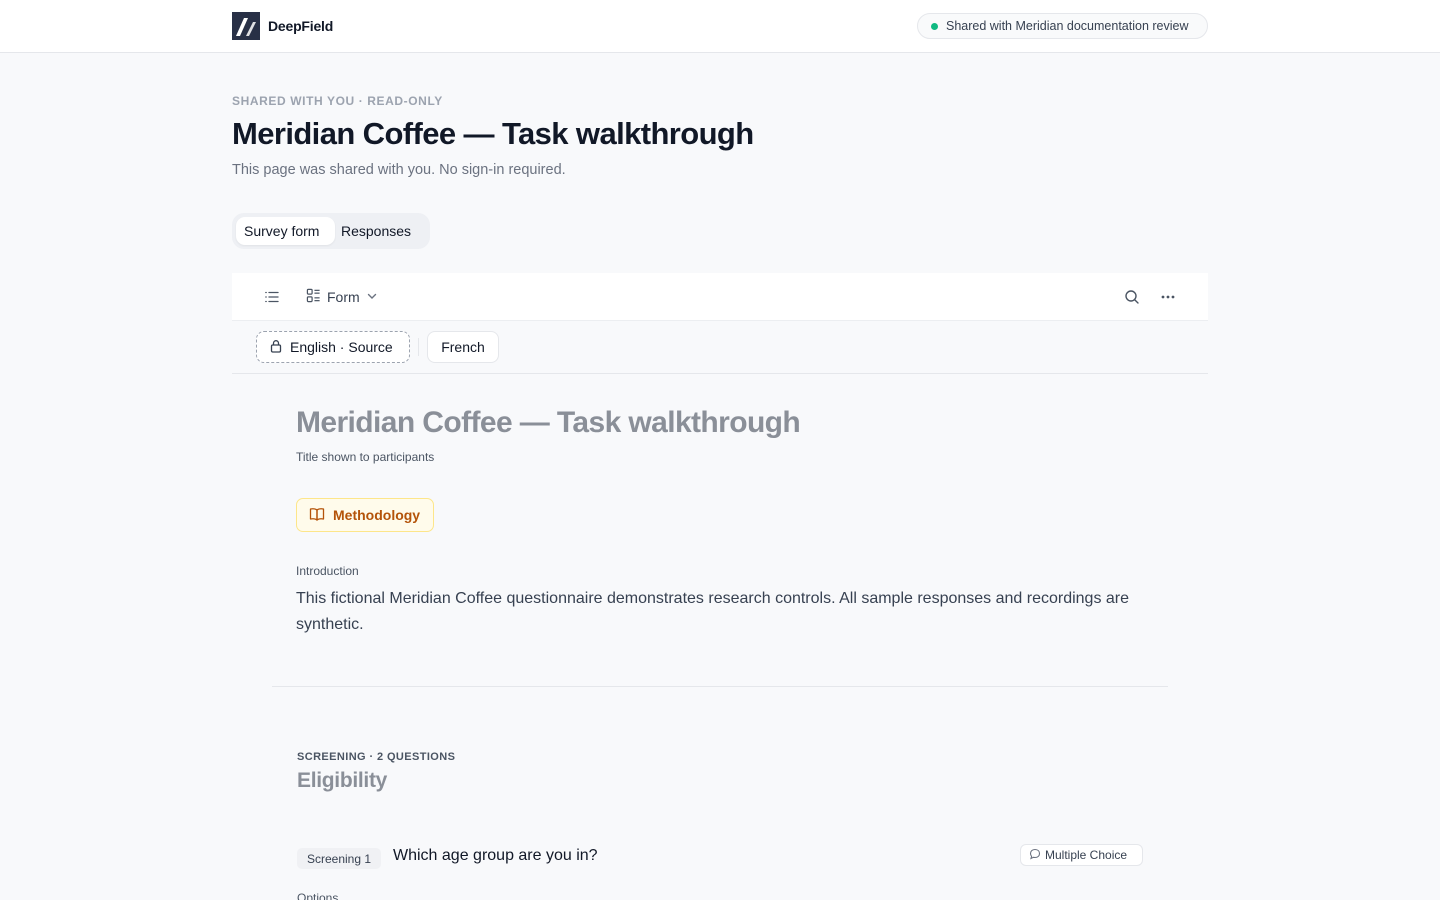  I want to click on status-dot-icon, so click(934, 26).